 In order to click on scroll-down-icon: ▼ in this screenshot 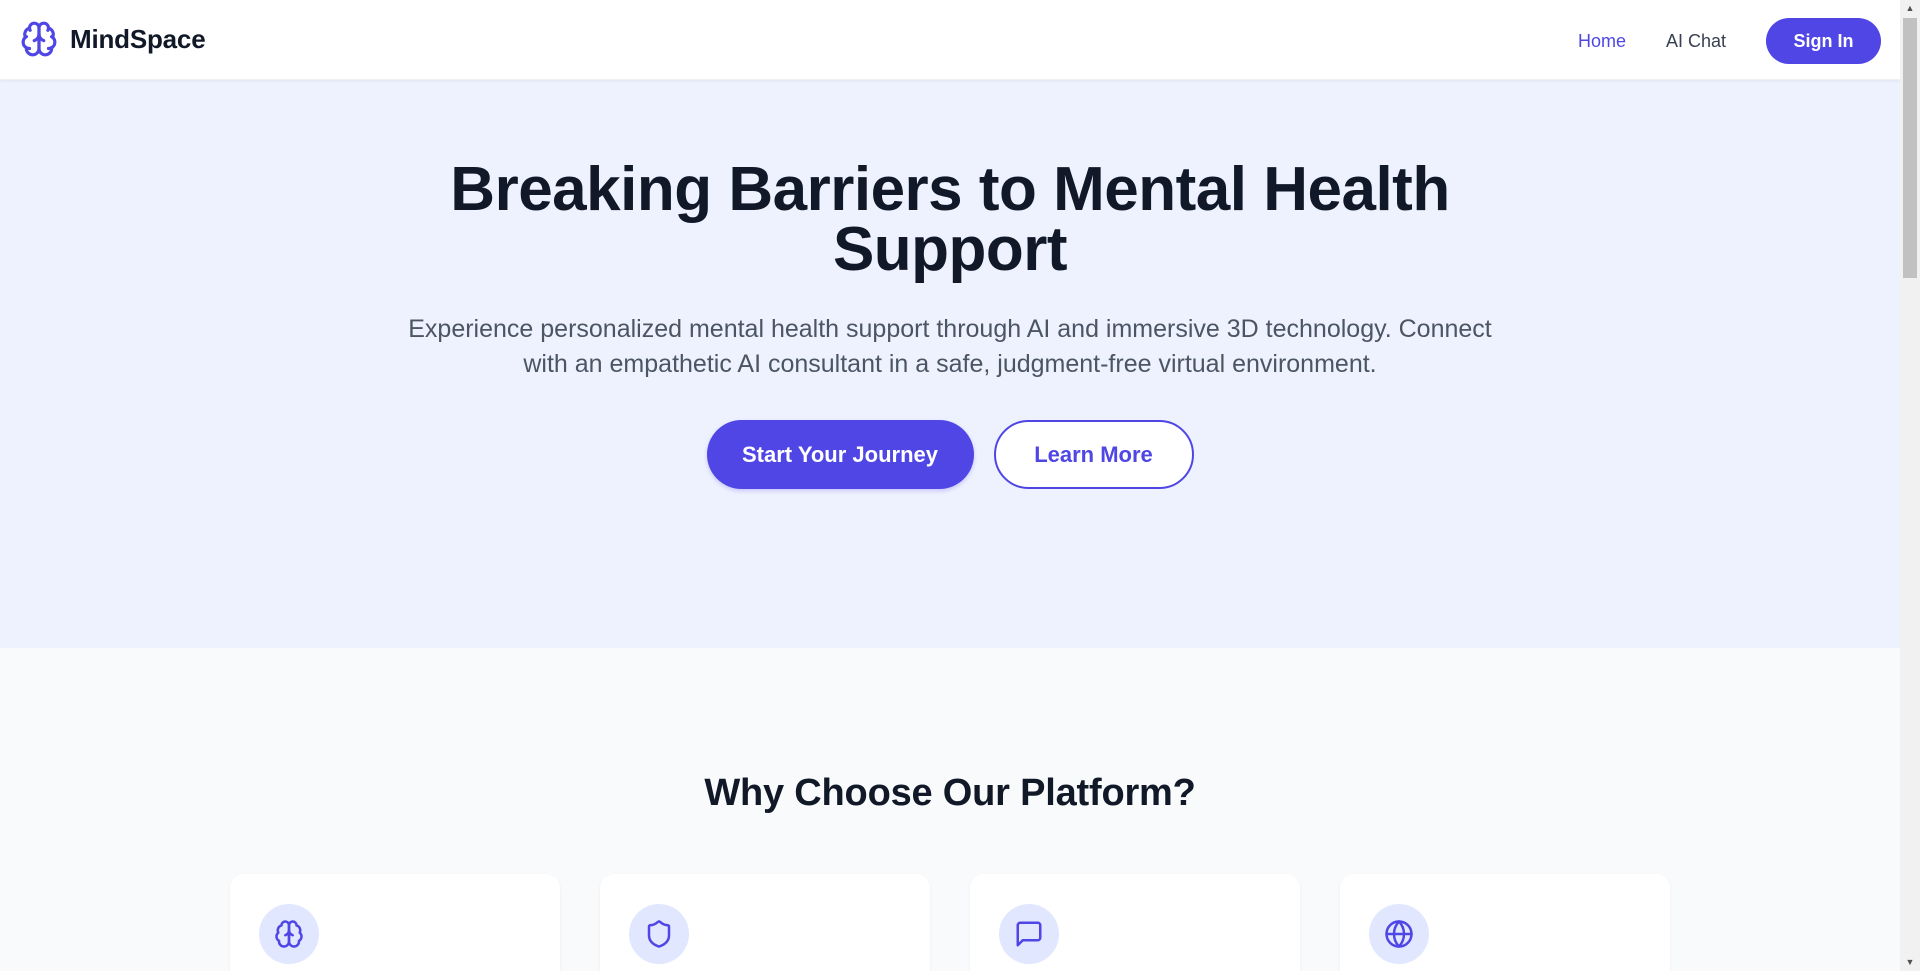, I will do `click(1910, 962)`.